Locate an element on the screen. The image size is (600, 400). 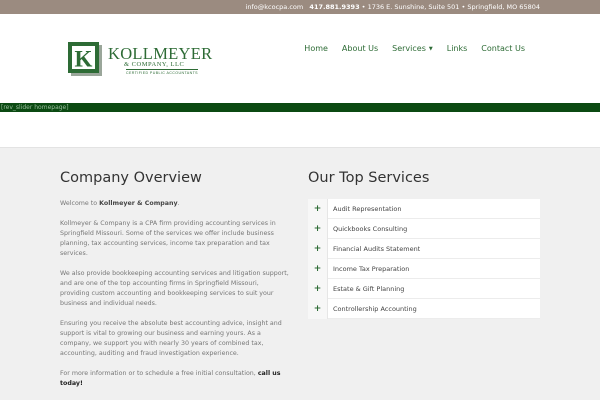
welcome-paragraph: Welcome to Kollmeyer & Company. is located at coordinates (175, 204).